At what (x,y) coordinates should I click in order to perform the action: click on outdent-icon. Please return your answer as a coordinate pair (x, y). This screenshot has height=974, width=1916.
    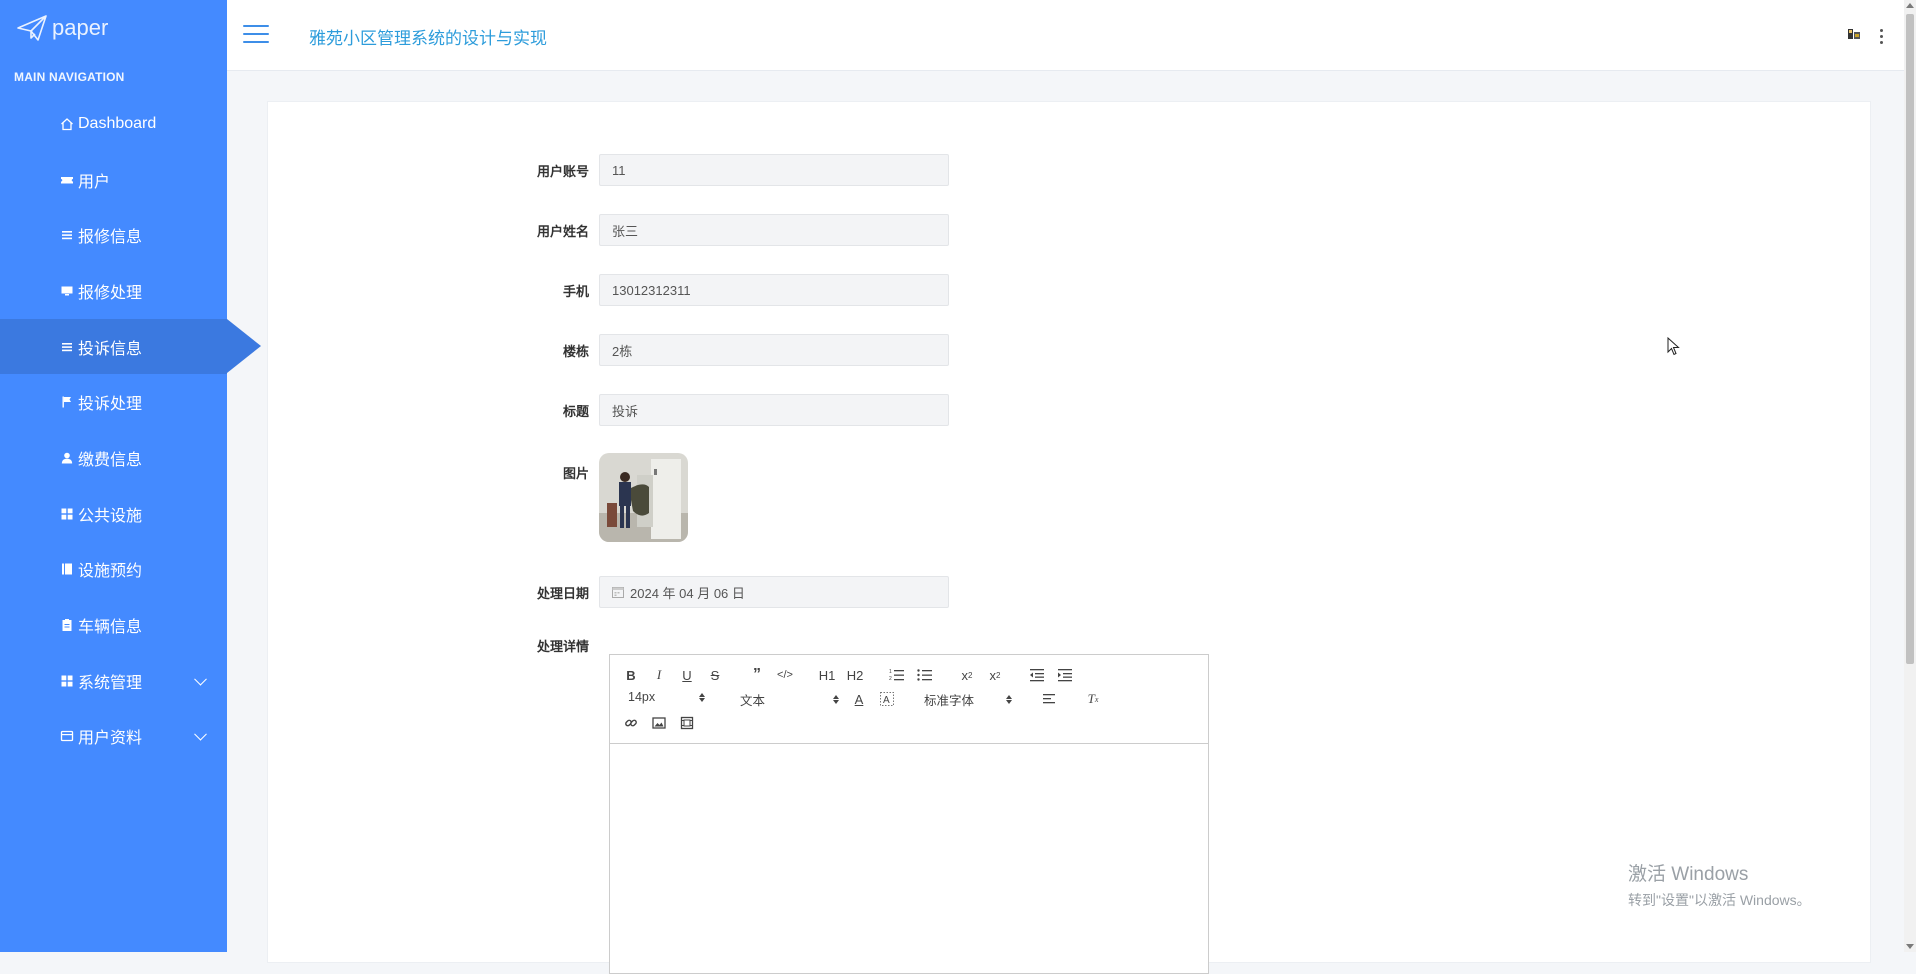
    Looking at the image, I should click on (1037, 675).